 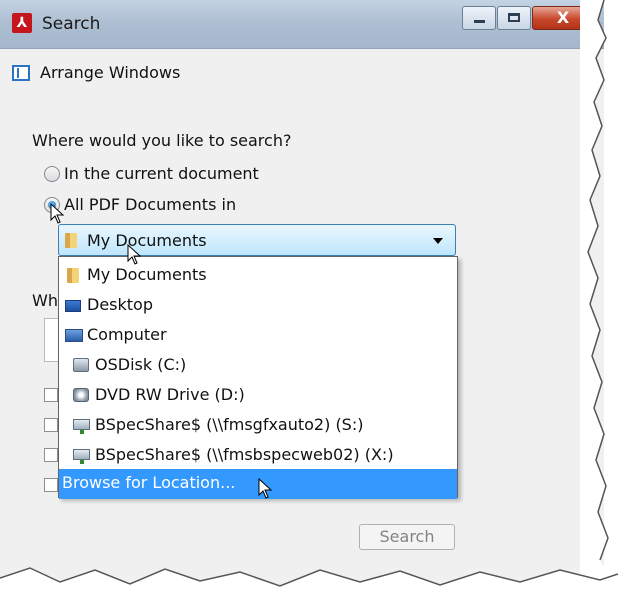 I want to click on dropdown-item-label: BSpecShare$ (\\fmsgfxauto2) (S:), so click(x=229, y=424).